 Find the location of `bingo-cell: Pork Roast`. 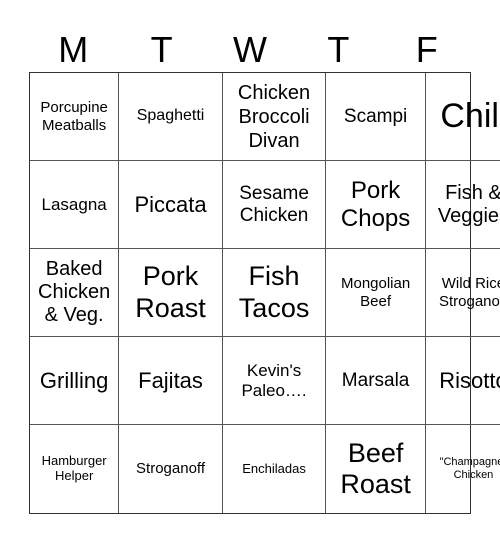

bingo-cell: Pork Roast is located at coordinates (171, 293).